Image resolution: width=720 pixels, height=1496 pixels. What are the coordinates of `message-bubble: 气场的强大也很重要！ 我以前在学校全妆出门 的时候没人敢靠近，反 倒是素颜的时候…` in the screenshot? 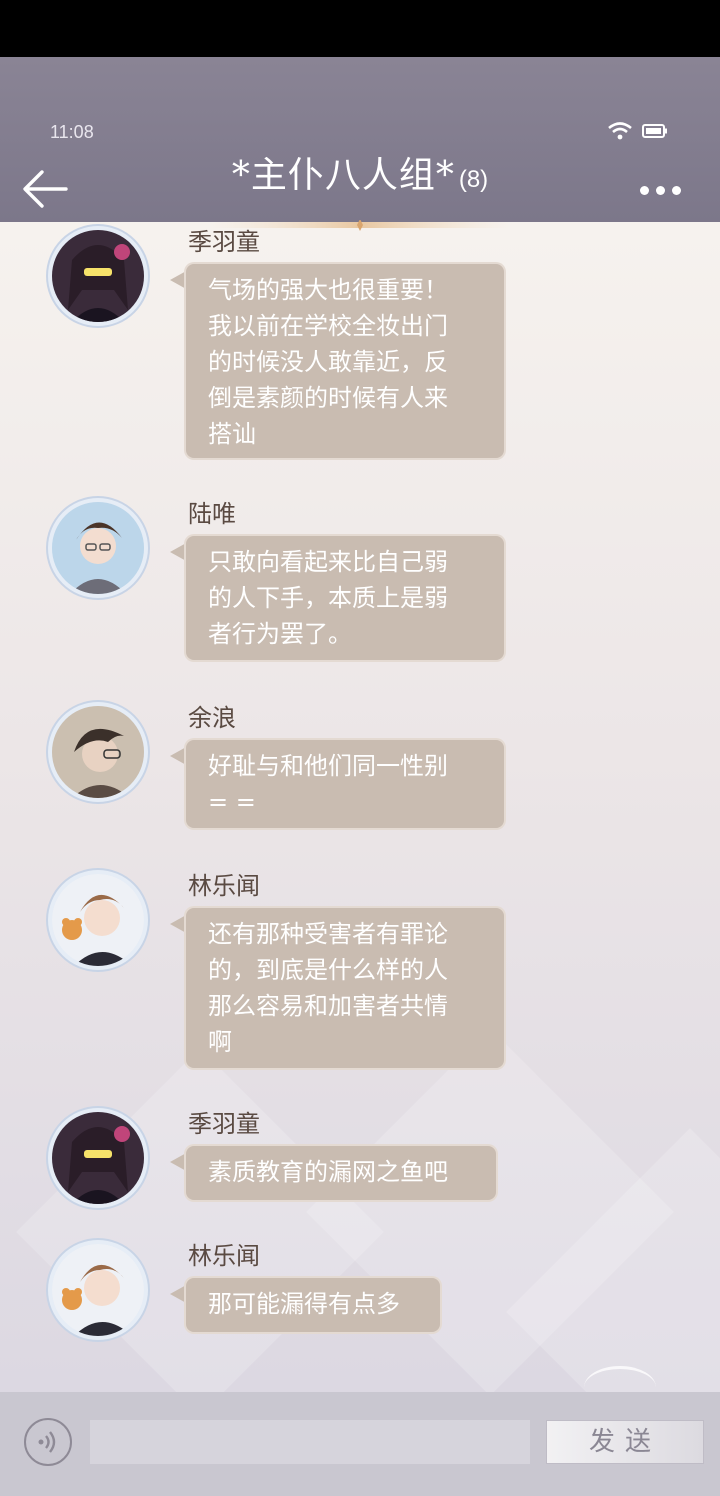 It's located at (345, 361).